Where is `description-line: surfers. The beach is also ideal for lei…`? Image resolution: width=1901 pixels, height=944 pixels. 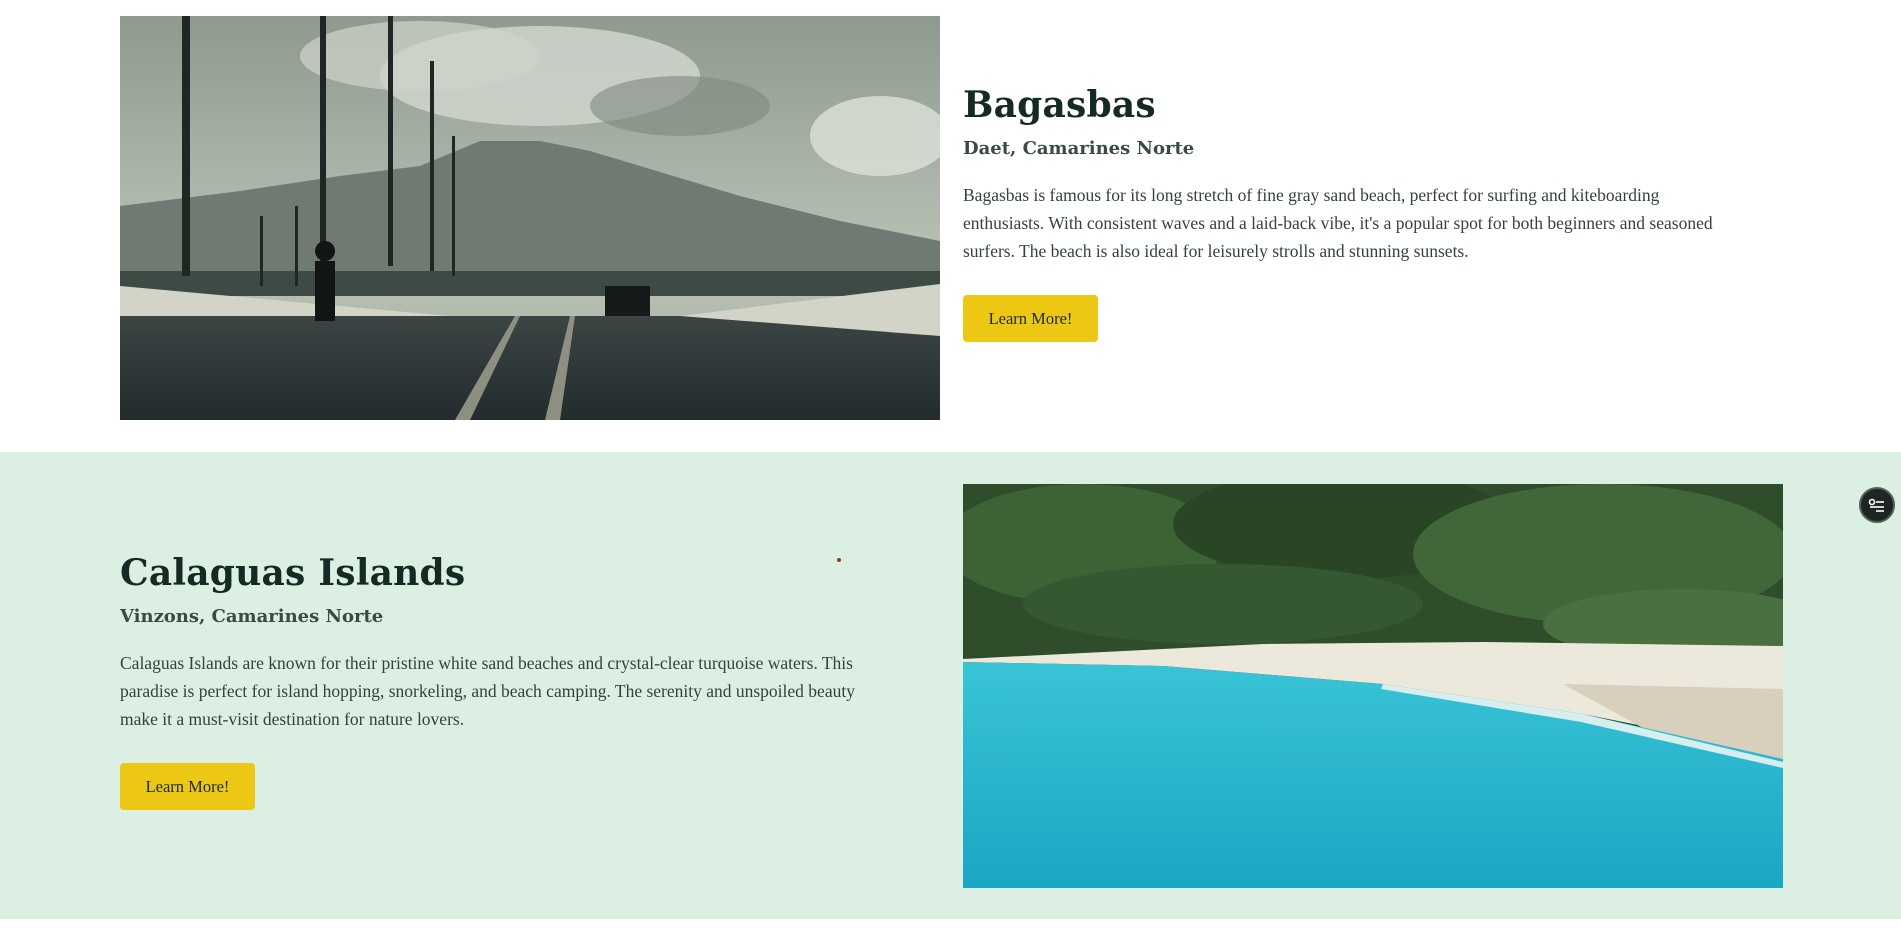 description-line: surfers. The beach is also ideal for lei… is located at coordinates (1216, 251).